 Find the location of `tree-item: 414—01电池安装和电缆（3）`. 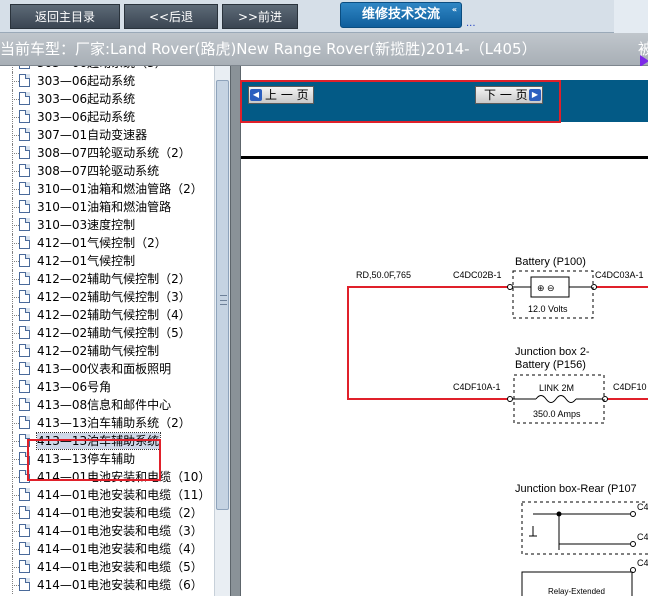

tree-item: 414—01电池安装和电缆（3） is located at coordinates (107, 531).